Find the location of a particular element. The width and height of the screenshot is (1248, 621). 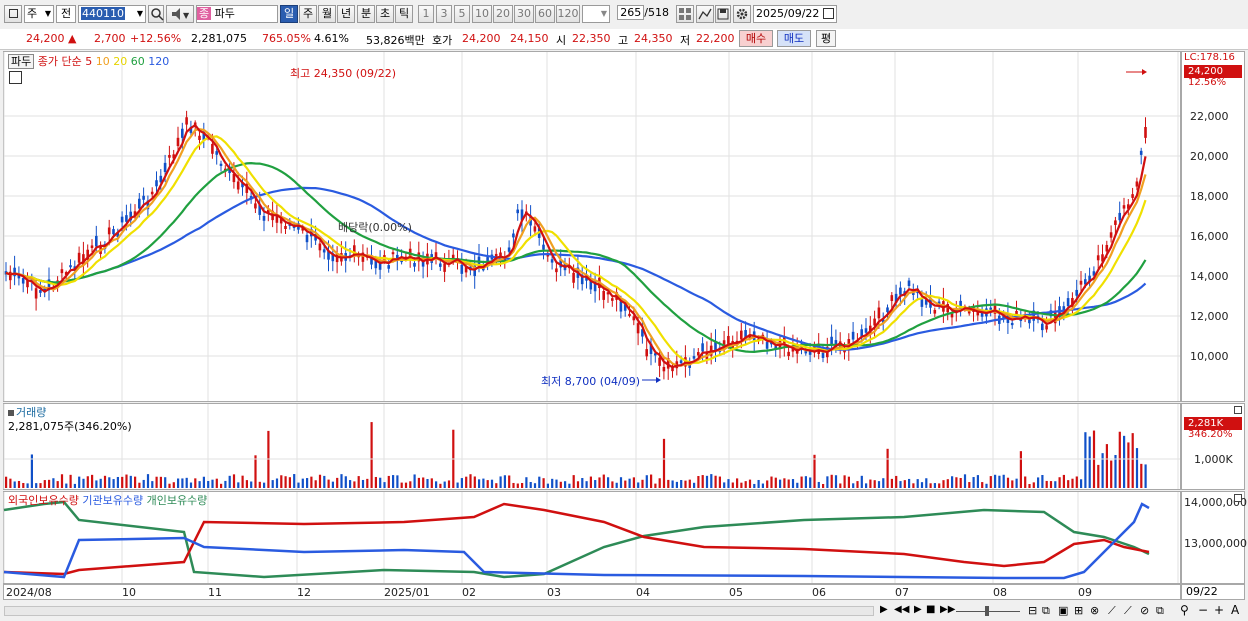

high-label: 고 is located at coordinates (623, 40).